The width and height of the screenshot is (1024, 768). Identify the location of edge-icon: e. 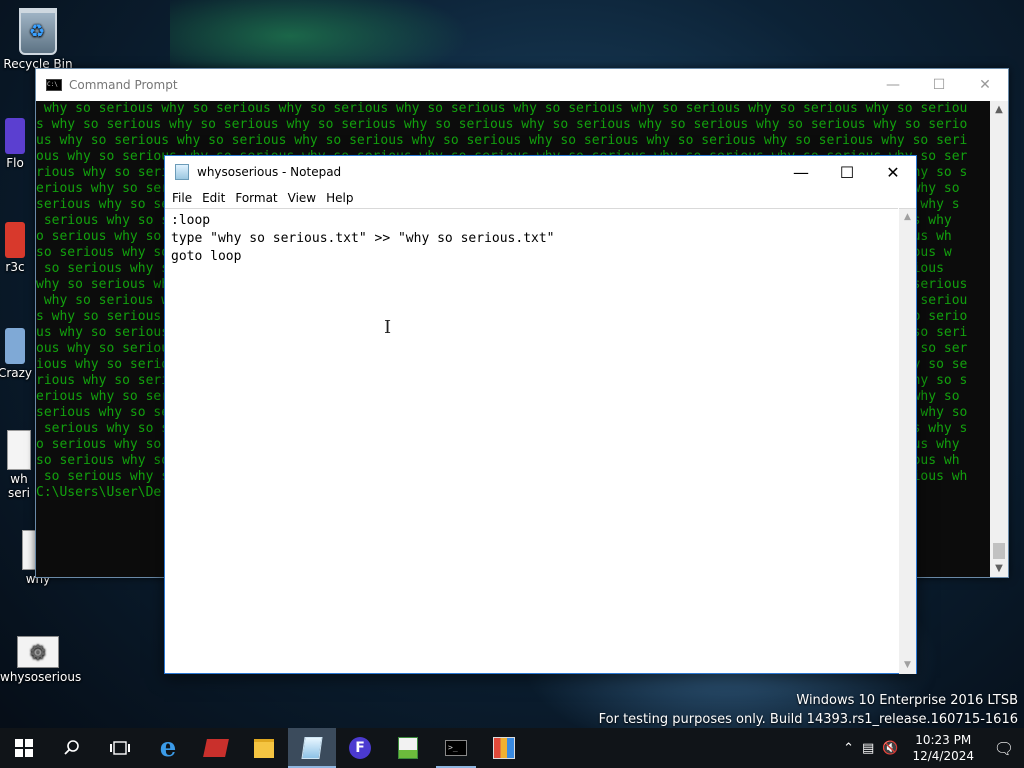
(168, 748).